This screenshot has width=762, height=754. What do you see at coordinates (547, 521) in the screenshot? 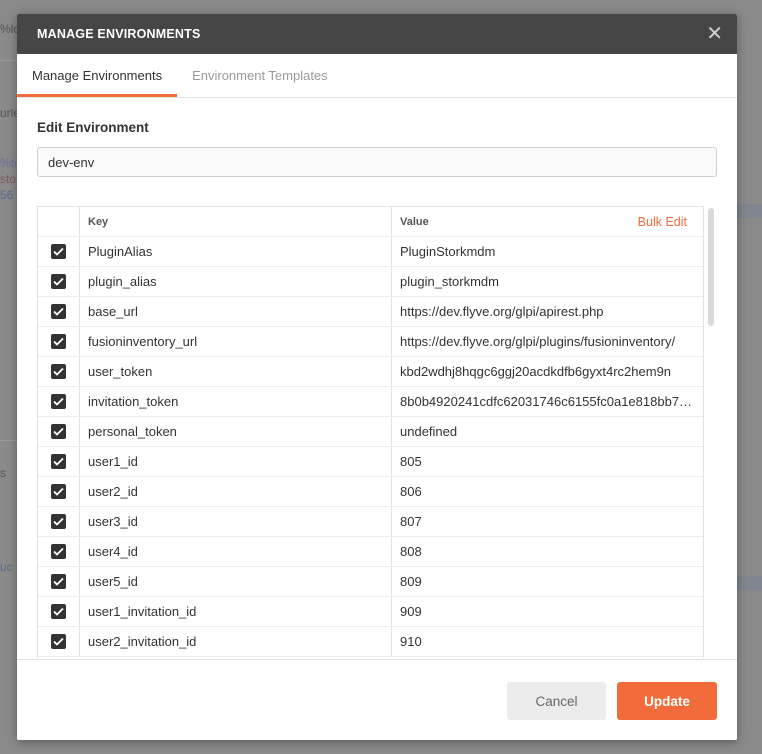
I see `row-value-cell: 807` at bounding box center [547, 521].